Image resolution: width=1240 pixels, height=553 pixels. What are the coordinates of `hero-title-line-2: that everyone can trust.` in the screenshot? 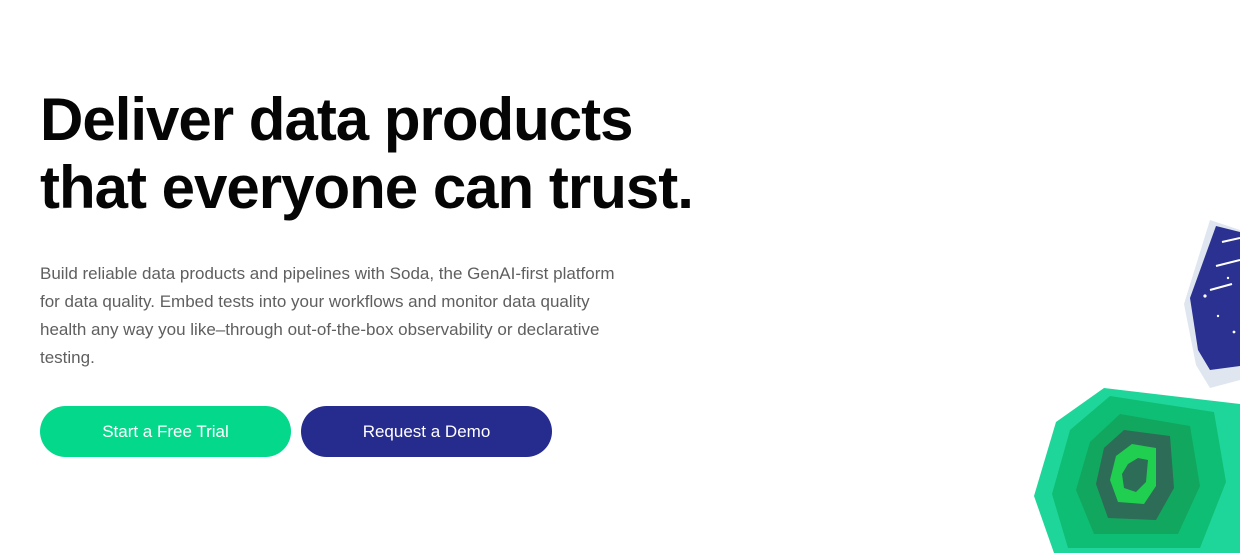 It's located at (367, 187).